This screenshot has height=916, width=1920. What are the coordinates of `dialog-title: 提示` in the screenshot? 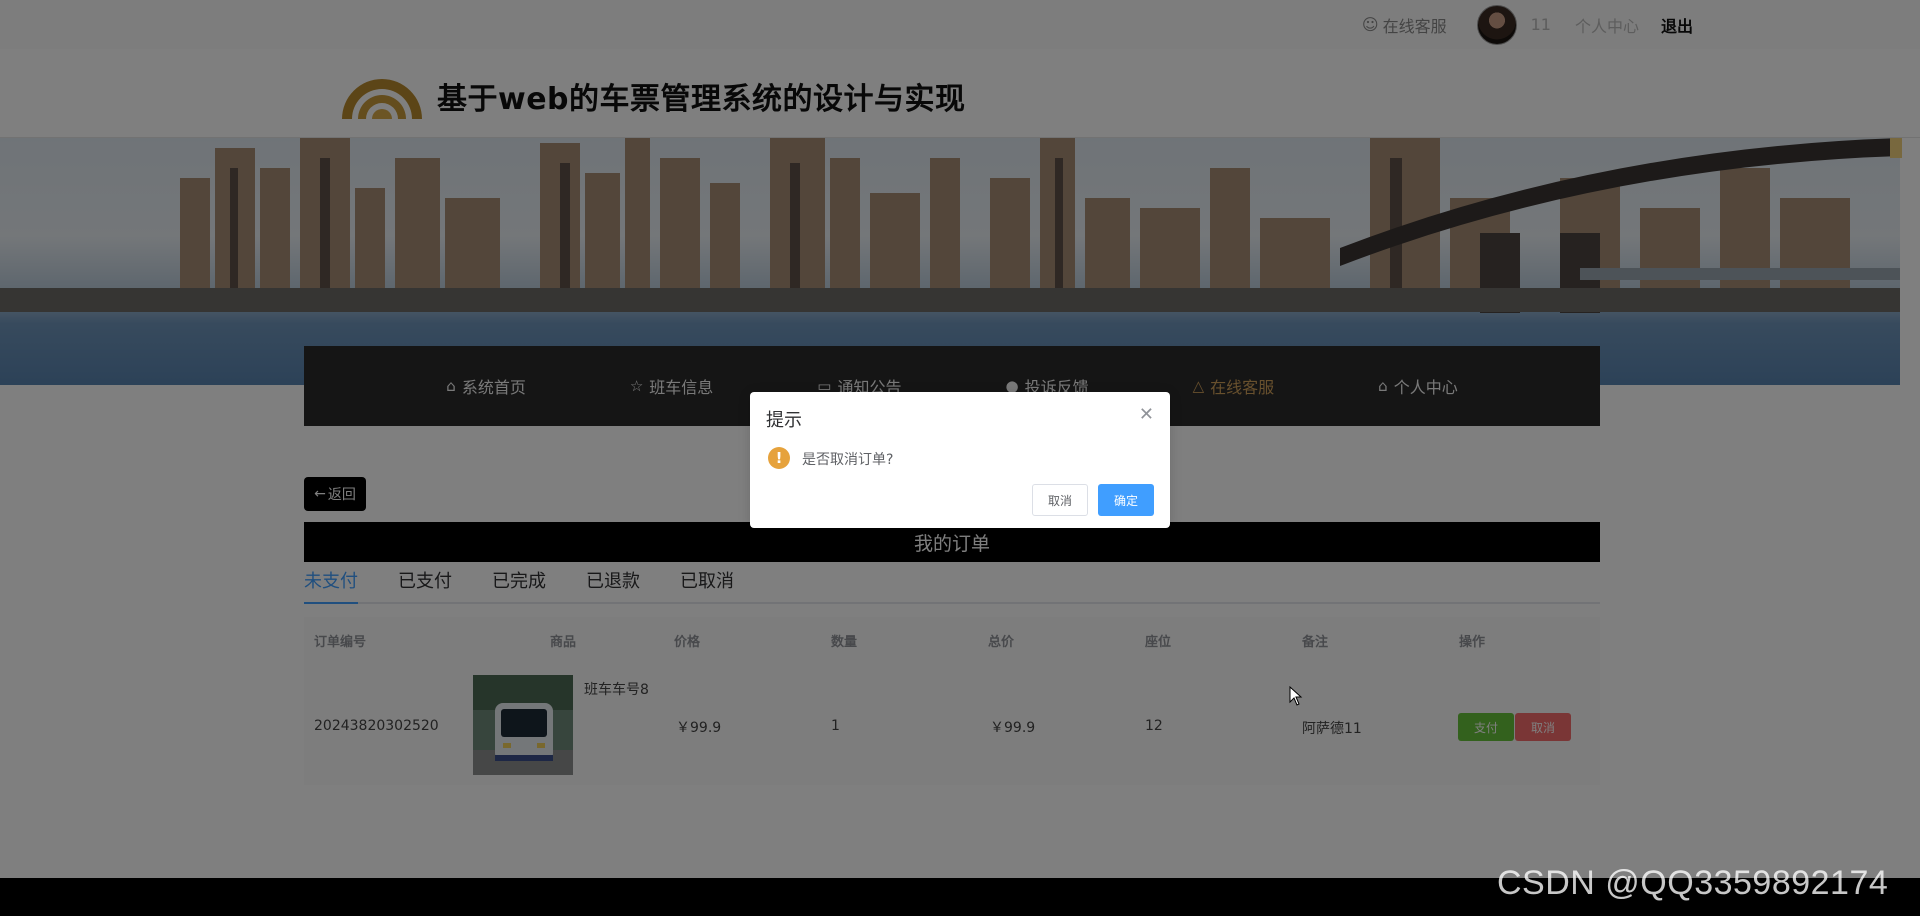 It's located at (784, 420).